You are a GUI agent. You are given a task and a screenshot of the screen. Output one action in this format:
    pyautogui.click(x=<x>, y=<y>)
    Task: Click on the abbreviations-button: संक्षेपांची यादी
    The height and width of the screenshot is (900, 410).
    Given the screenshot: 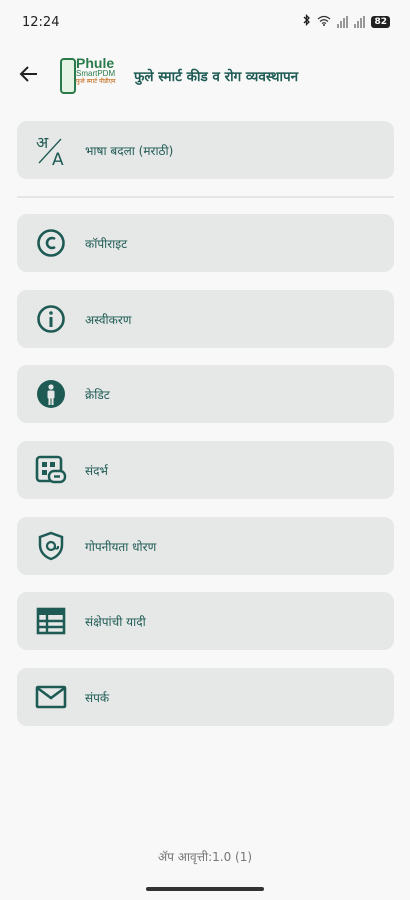 What is the action you would take?
    pyautogui.click(x=205, y=621)
    